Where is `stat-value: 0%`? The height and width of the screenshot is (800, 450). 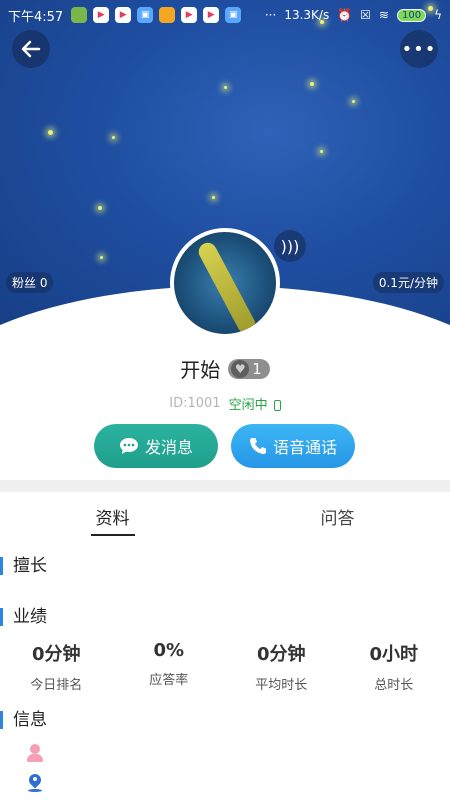
stat-value: 0% is located at coordinates (169, 650).